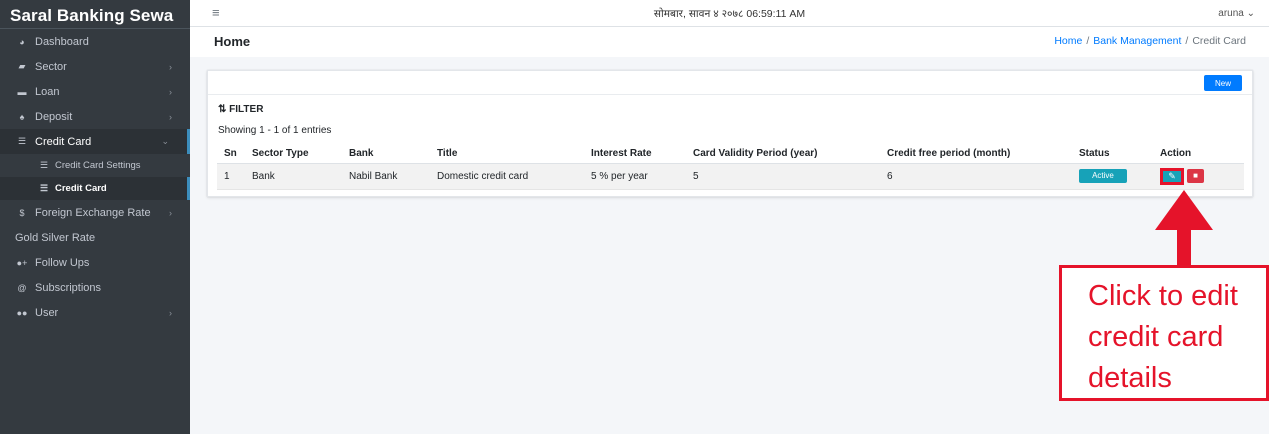  What do you see at coordinates (1112, 154) in the screenshot?
I see `column-header: Status` at bounding box center [1112, 154].